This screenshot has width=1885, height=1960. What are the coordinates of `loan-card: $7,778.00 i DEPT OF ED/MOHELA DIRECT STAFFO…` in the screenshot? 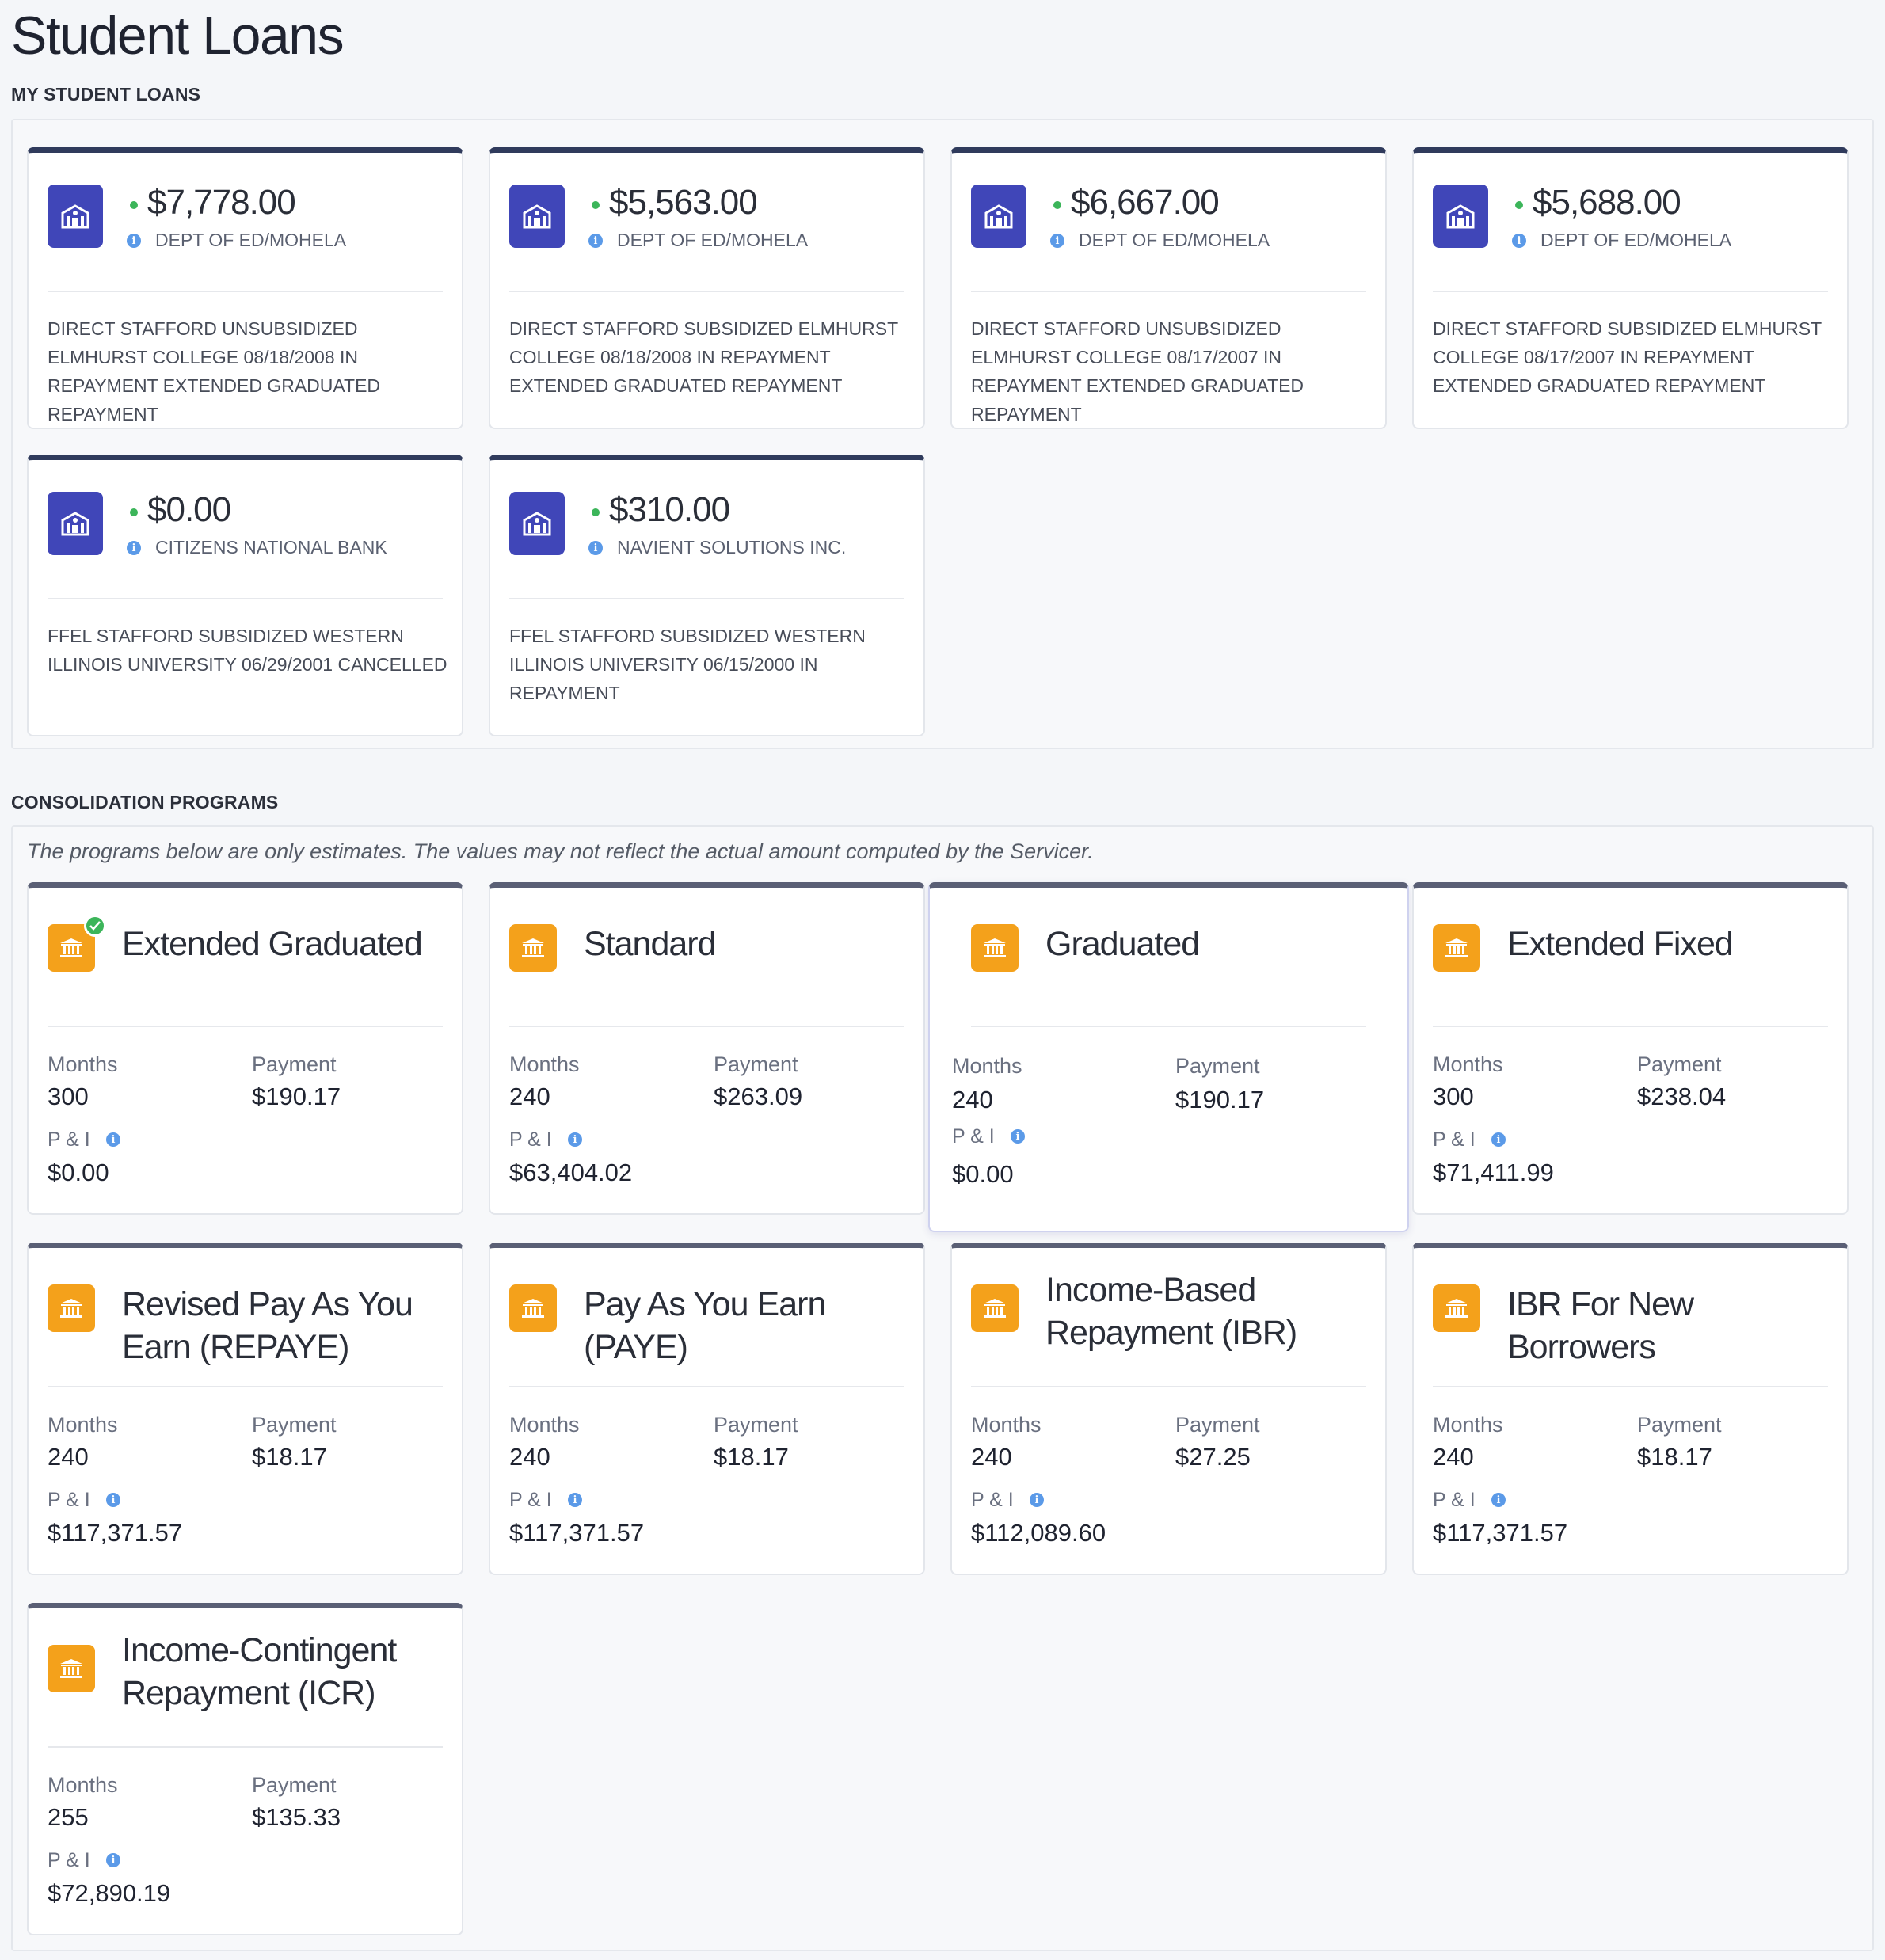 It's located at (245, 288).